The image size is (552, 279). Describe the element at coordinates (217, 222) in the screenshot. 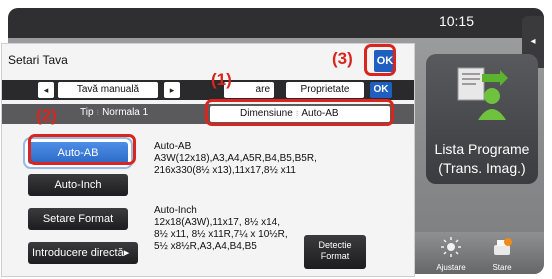

I see `auto-inch-desc-line: 12x18(A3W),11x17, 8½ x14,` at that location.